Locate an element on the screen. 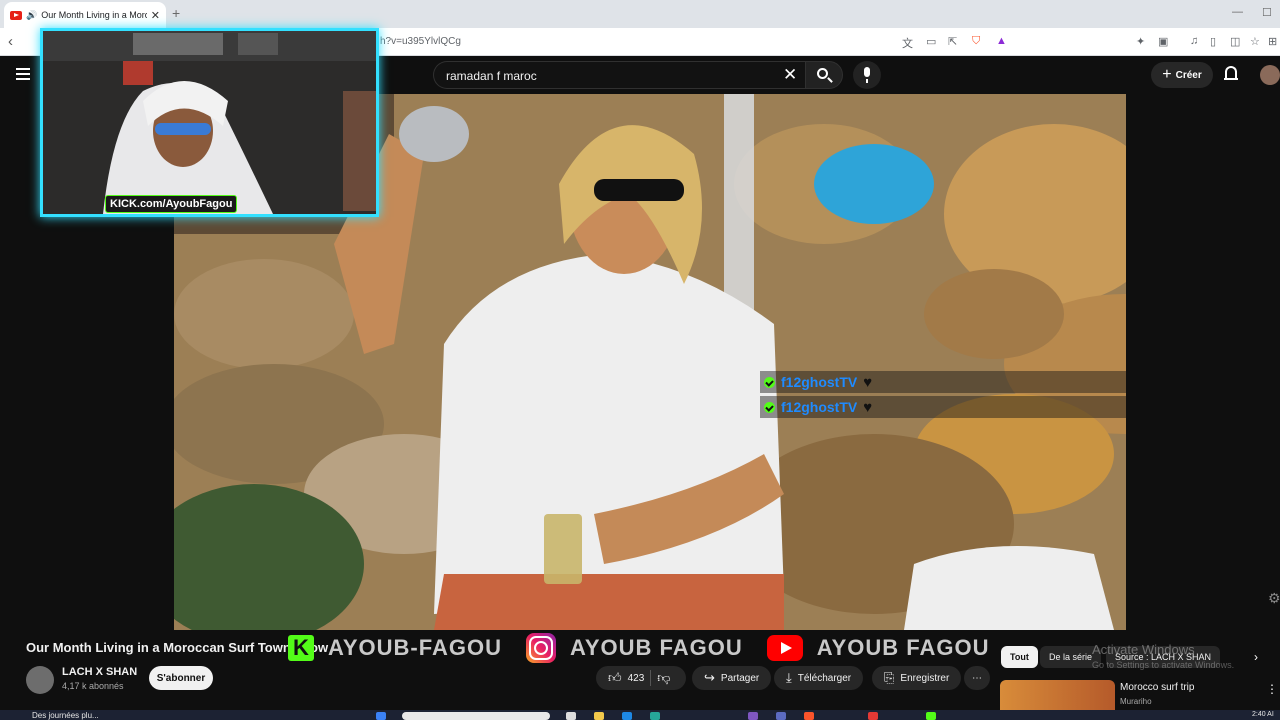  recommendation-thumbnail is located at coordinates (1057, 695).